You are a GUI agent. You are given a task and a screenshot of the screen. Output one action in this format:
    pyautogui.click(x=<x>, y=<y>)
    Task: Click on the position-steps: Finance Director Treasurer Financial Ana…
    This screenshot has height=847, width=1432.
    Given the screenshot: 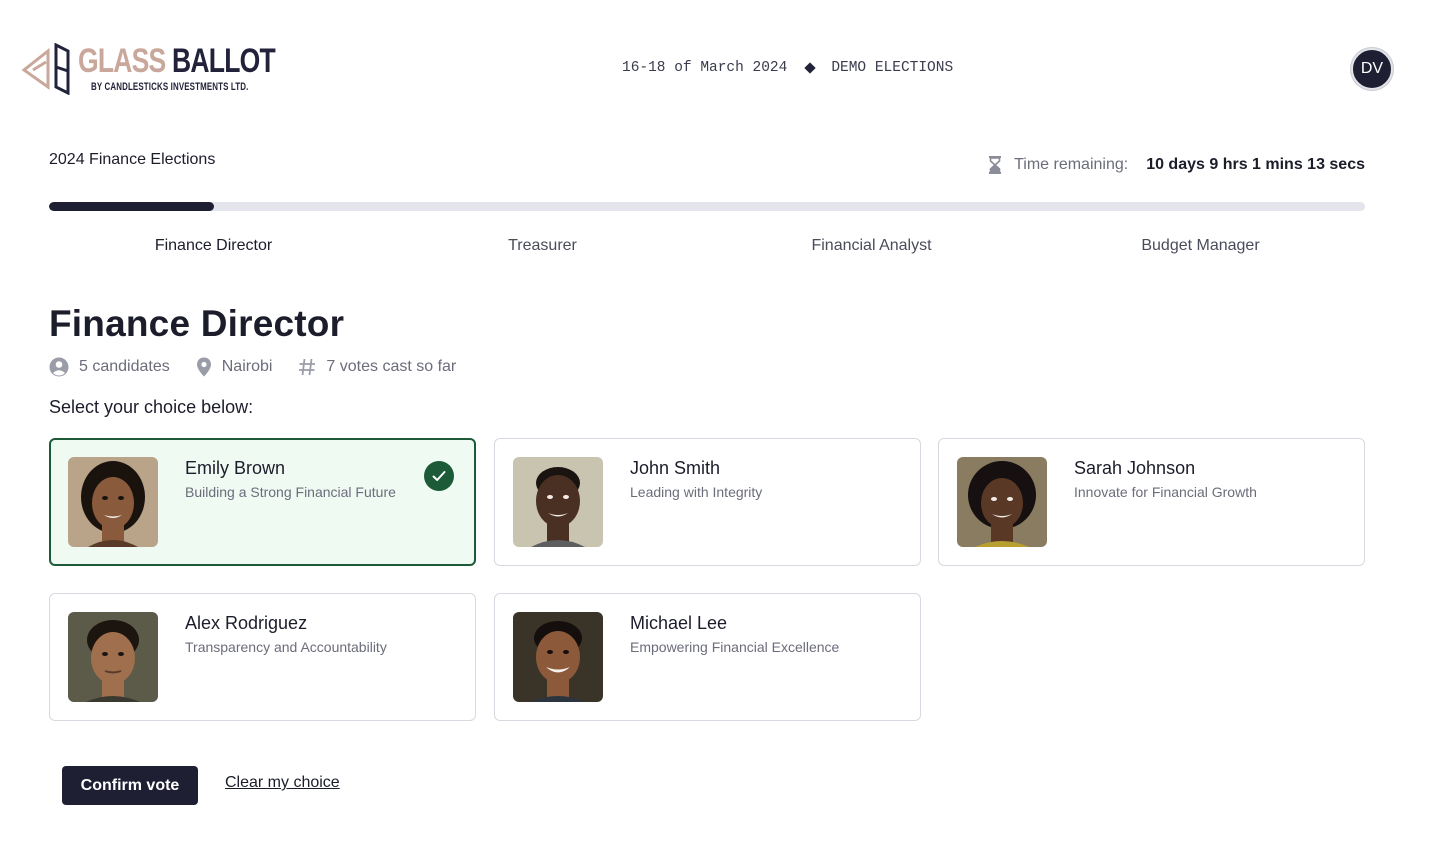 What is the action you would take?
    pyautogui.click(x=707, y=246)
    